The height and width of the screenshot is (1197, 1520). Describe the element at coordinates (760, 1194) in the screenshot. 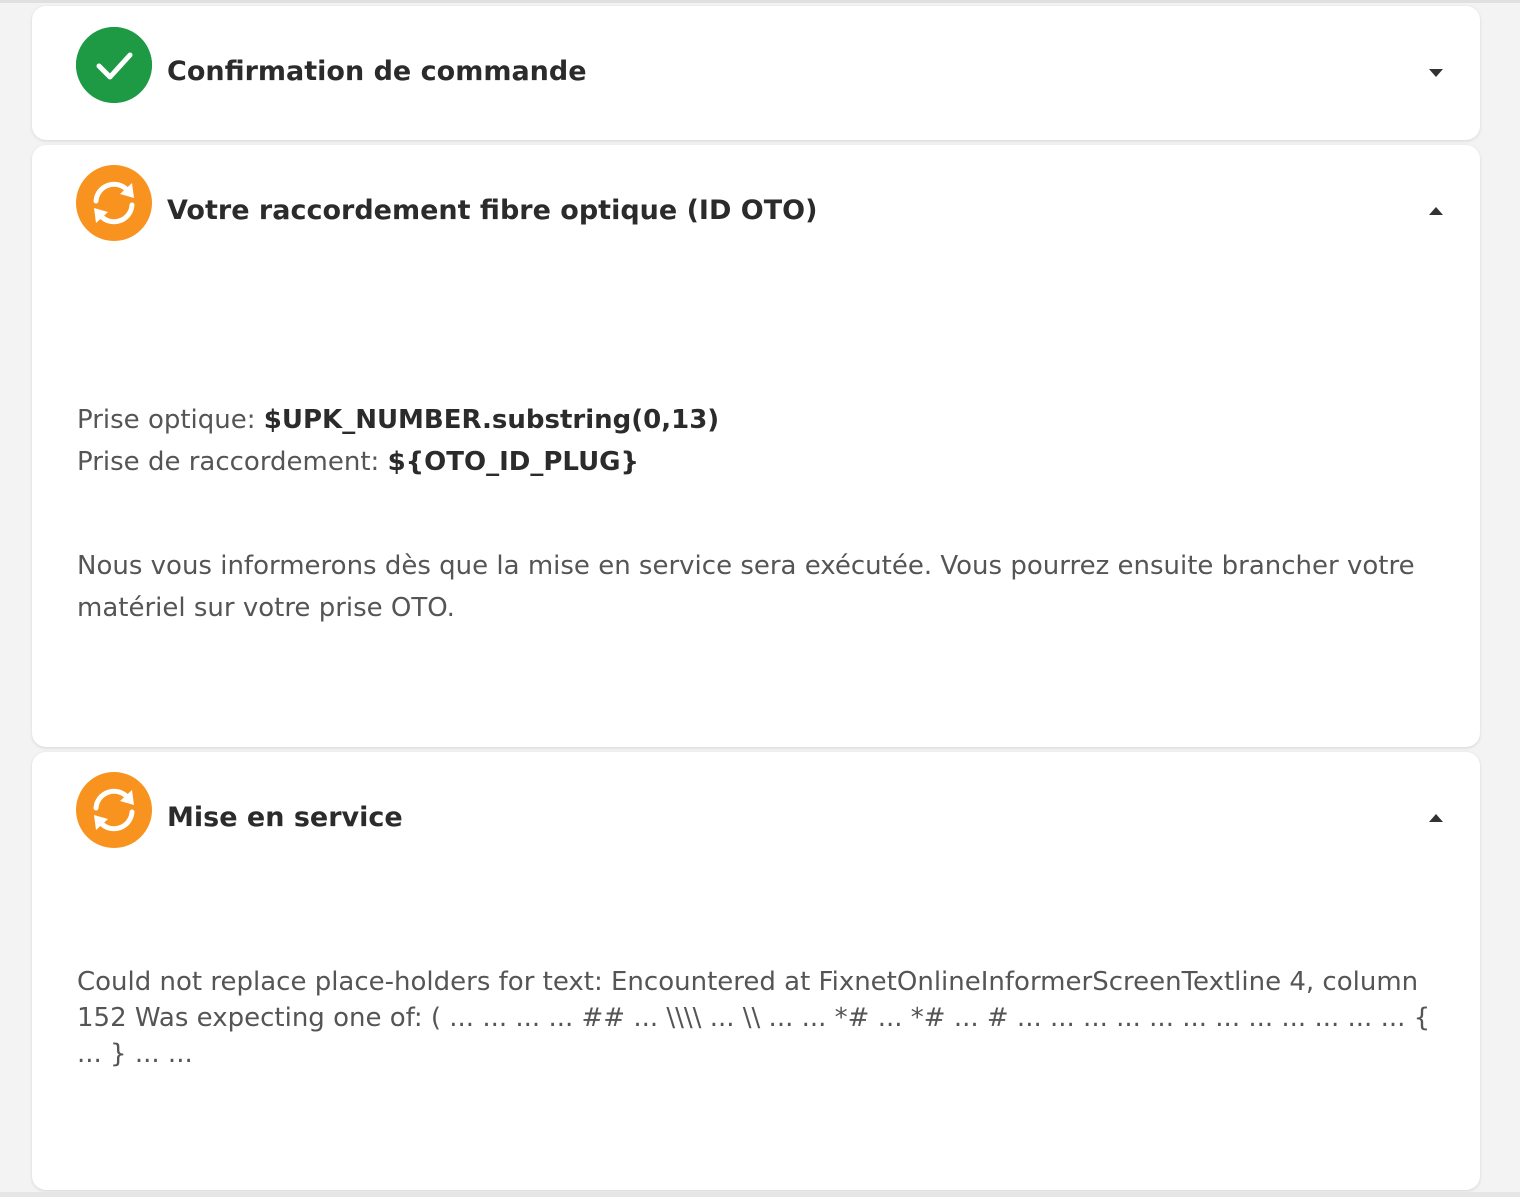

I see `bottom-divider` at that location.